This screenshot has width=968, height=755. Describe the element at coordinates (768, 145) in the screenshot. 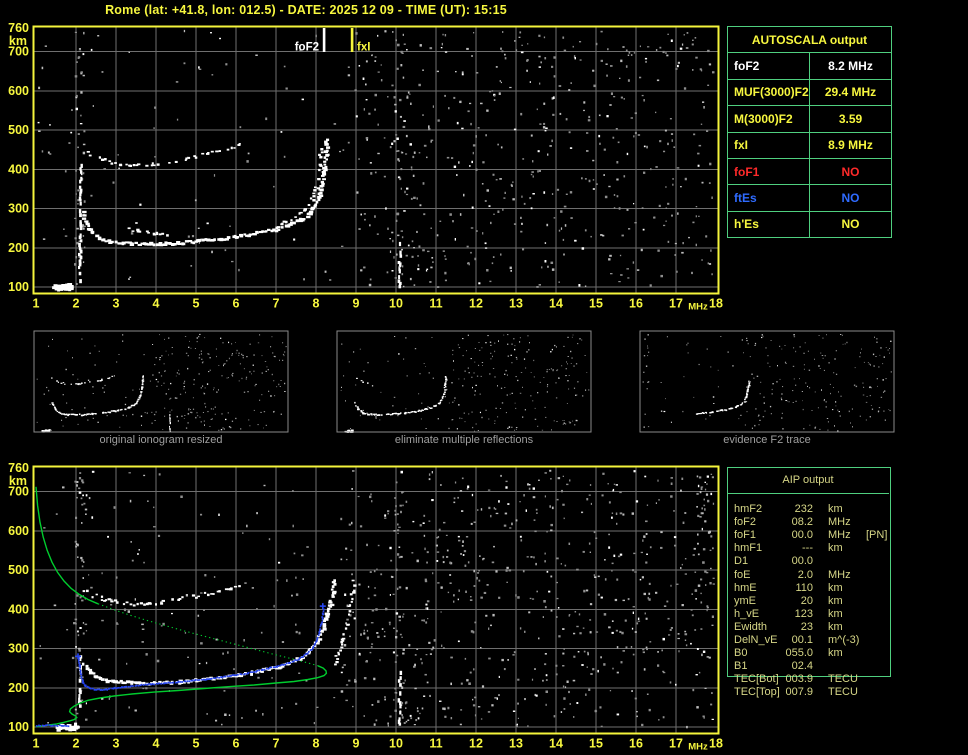

I see `autoscala-param-label: fxI` at that location.